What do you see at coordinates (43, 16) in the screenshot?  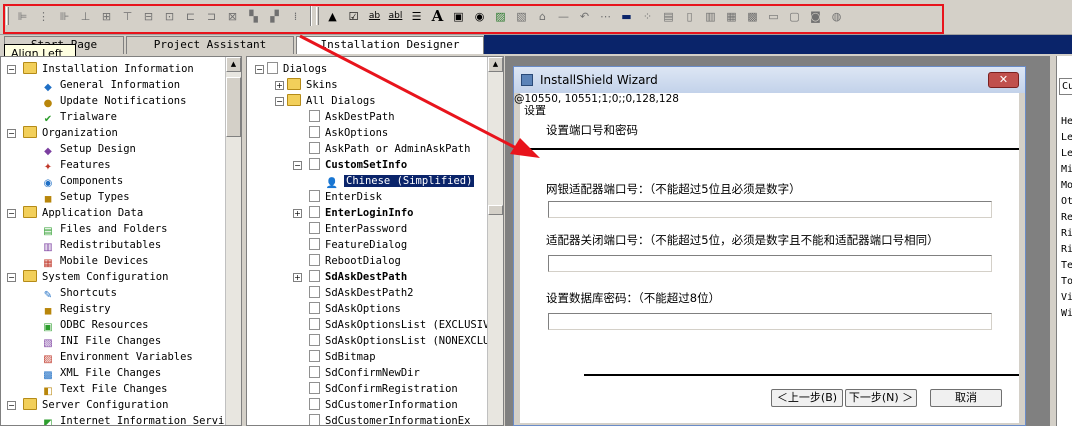 I see `align-center-icon: ⋮` at bounding box center [43, 16].